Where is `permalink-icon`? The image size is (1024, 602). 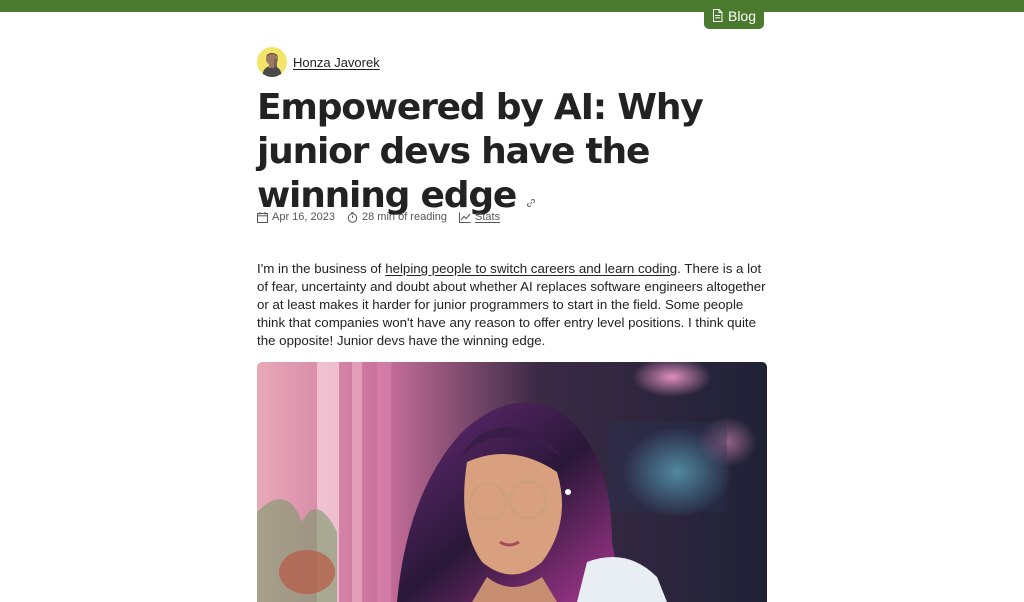 permalink-icon is located at coordinates (531, 197).